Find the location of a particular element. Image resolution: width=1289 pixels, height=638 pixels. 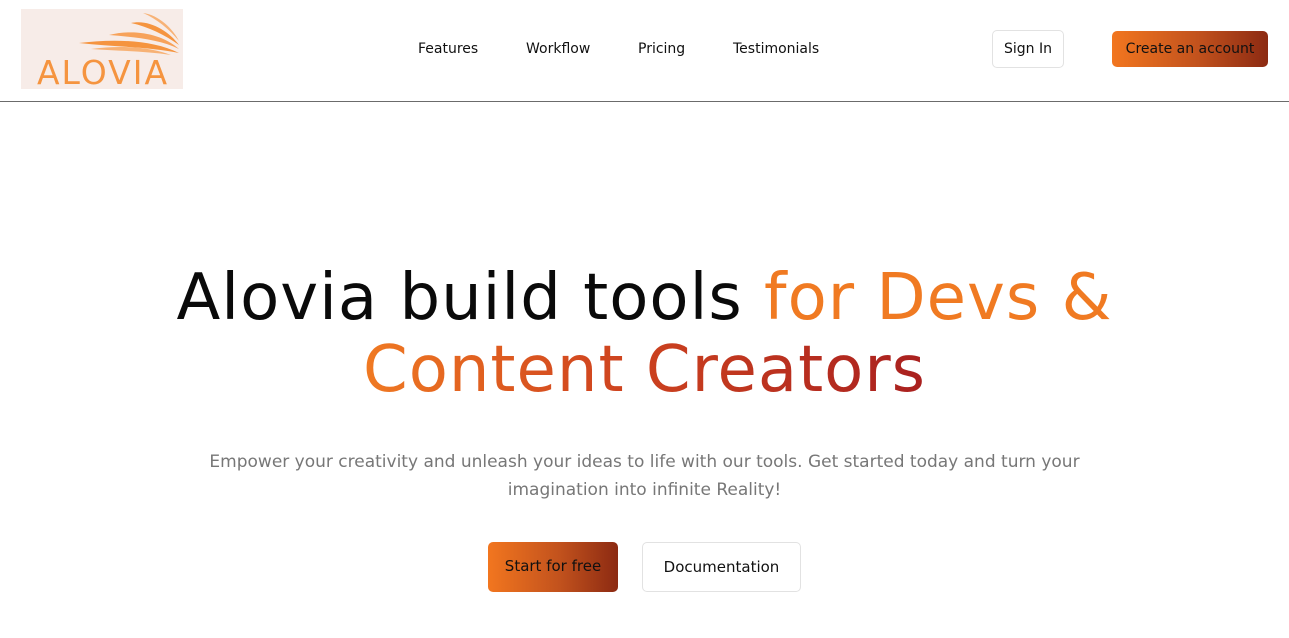

logo-wordmark: ALOVIA is located at coordinates (103, 71).